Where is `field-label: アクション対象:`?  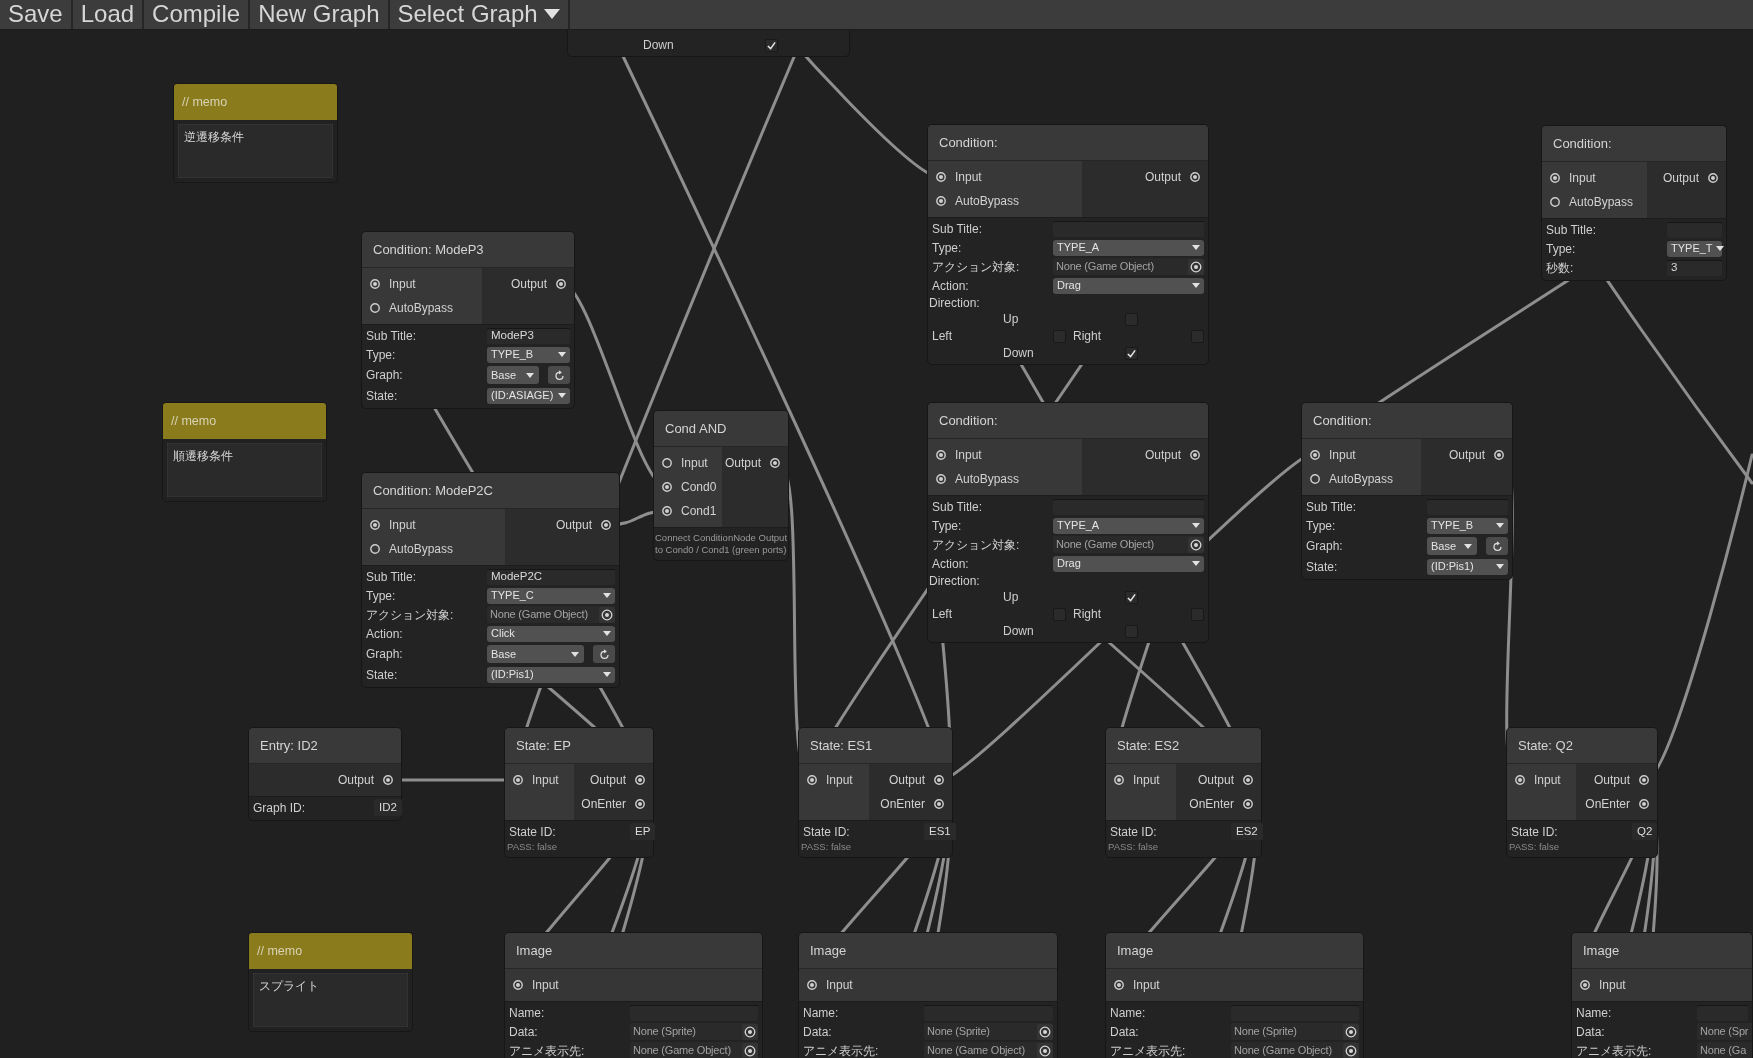 field-label: アクション対象: is located at coordinates (410, 615).